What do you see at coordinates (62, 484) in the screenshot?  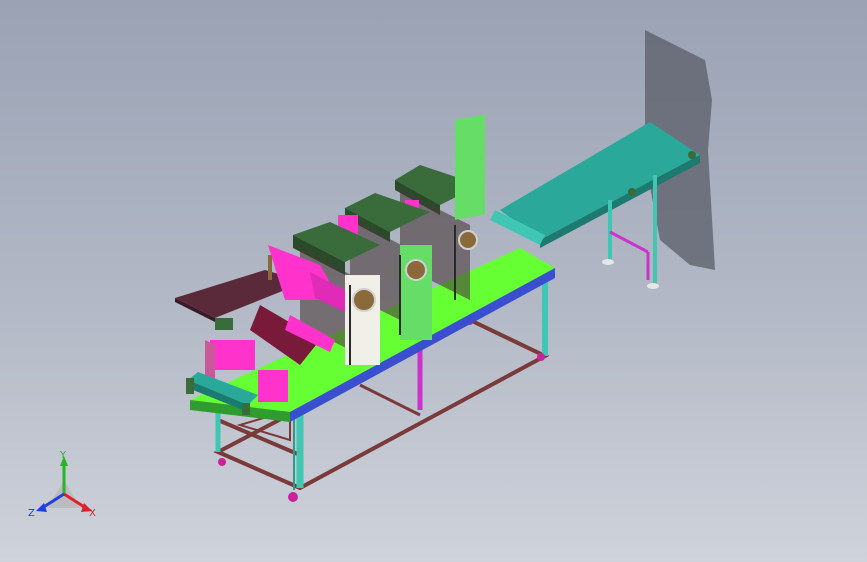 I see `orientation-triad: Y X Z` at bounding box center [62, 484].